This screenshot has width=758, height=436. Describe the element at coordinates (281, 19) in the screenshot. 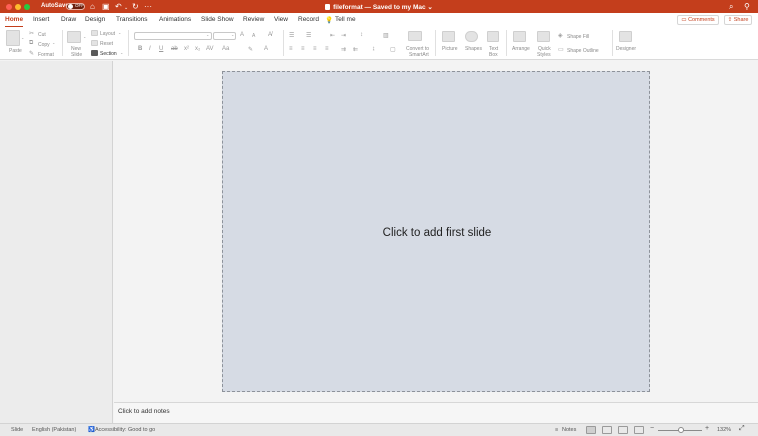

I see `tab-view: View` at that location.